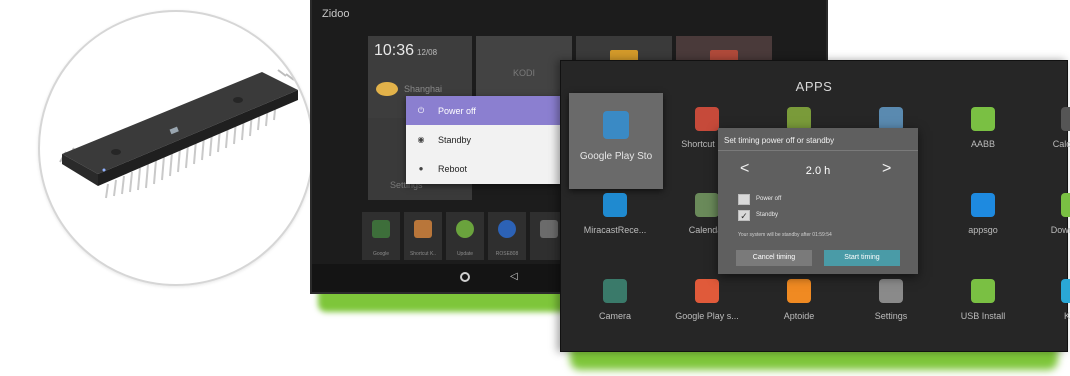 This screenshot has height=376, width=1070. What do you see at coordinates (615, 291) in the screenshot?
I see `camera-icon` at bounding box center [615, 291].